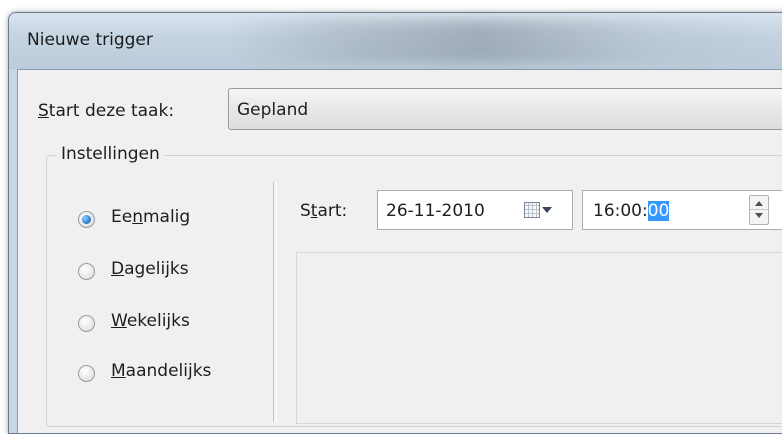  Describe the element at coordinates (90, 40) in the screenshot. I see `window-title: Nieuwe trigger` at that location.